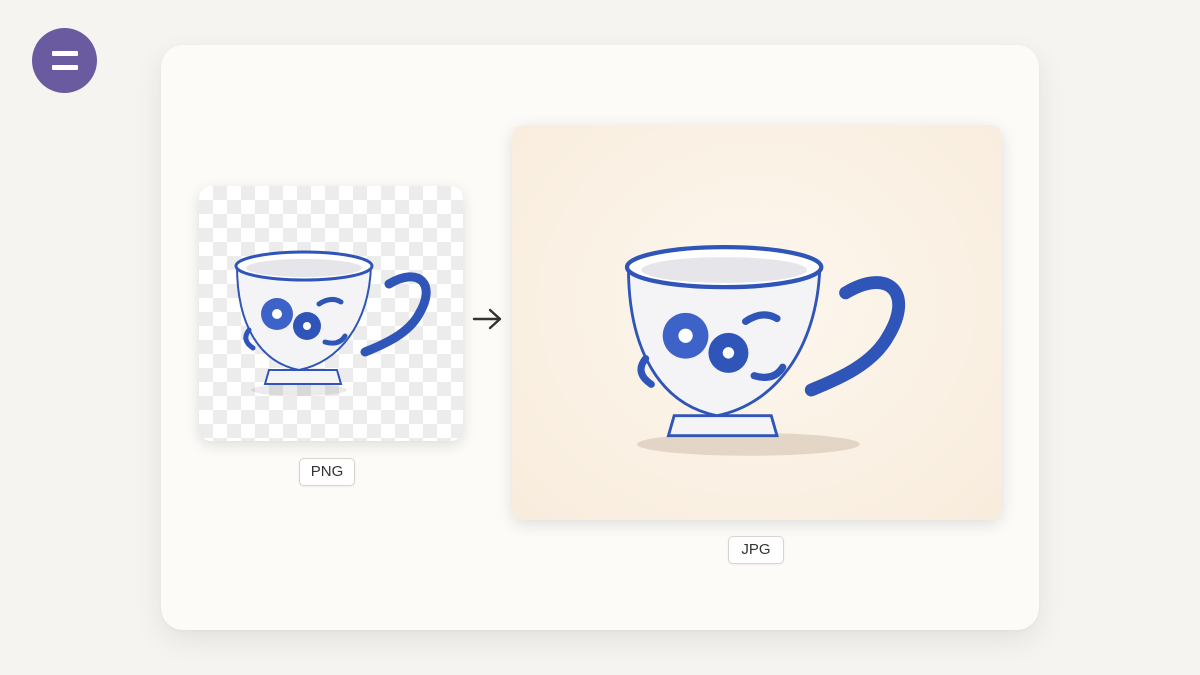  Describe the element at coordinates (756, 550) in the screenshot. I see `jpg-format-label: JPG` at that location.